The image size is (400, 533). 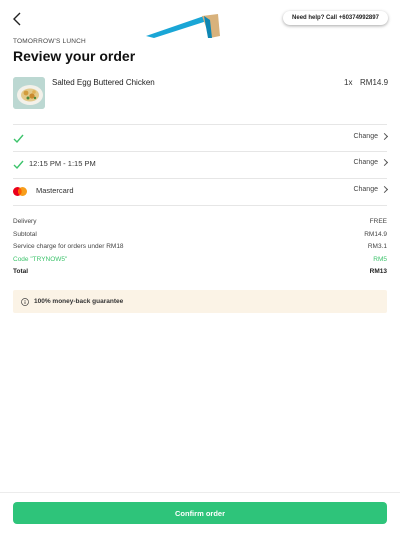 I want to click on total-row: Total RM13, so click(x=200, y=274).